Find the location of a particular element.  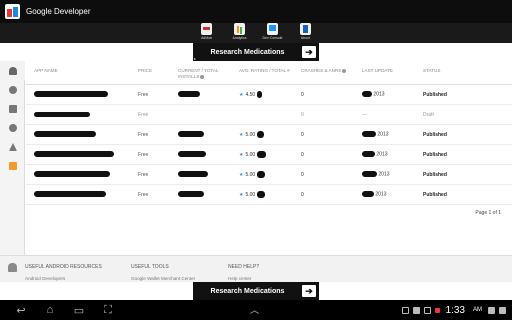

shortcut-analytics: Analytics is located at coordinates (240, 33).